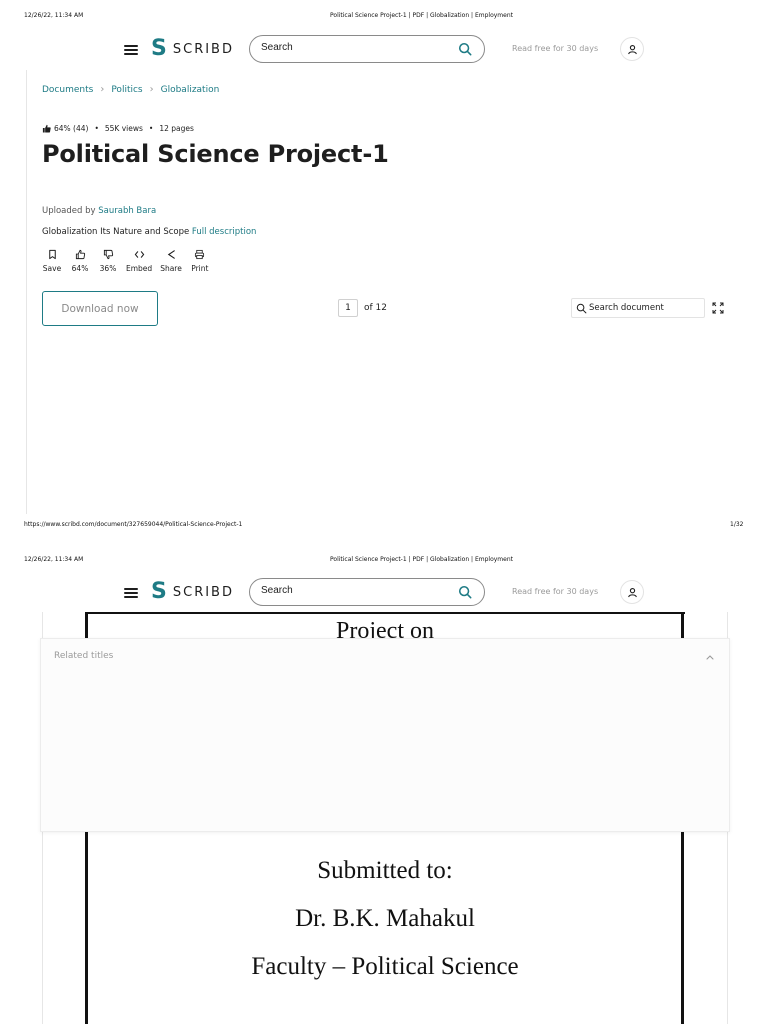 Image resolution: width=768 pixels, height=1024 pixels. What do you see at coordinates (215, 154) in the screenshot?
I see `page-title: Political Science Project-1` at bounding box center [215, 154].